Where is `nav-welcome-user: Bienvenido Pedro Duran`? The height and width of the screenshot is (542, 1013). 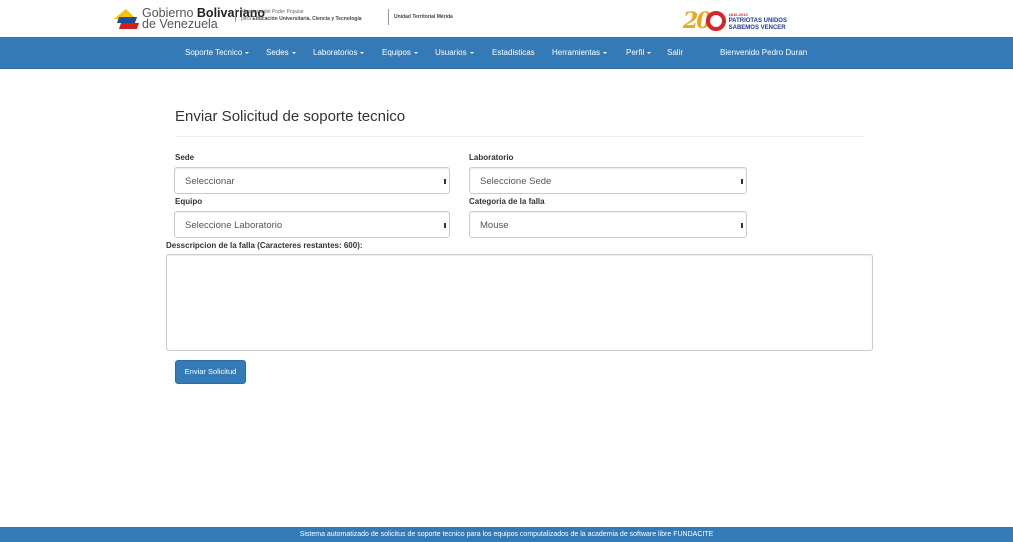
nav-welcome-user: Bienvenido Pedro Duran is located at coordinates (764, 52).